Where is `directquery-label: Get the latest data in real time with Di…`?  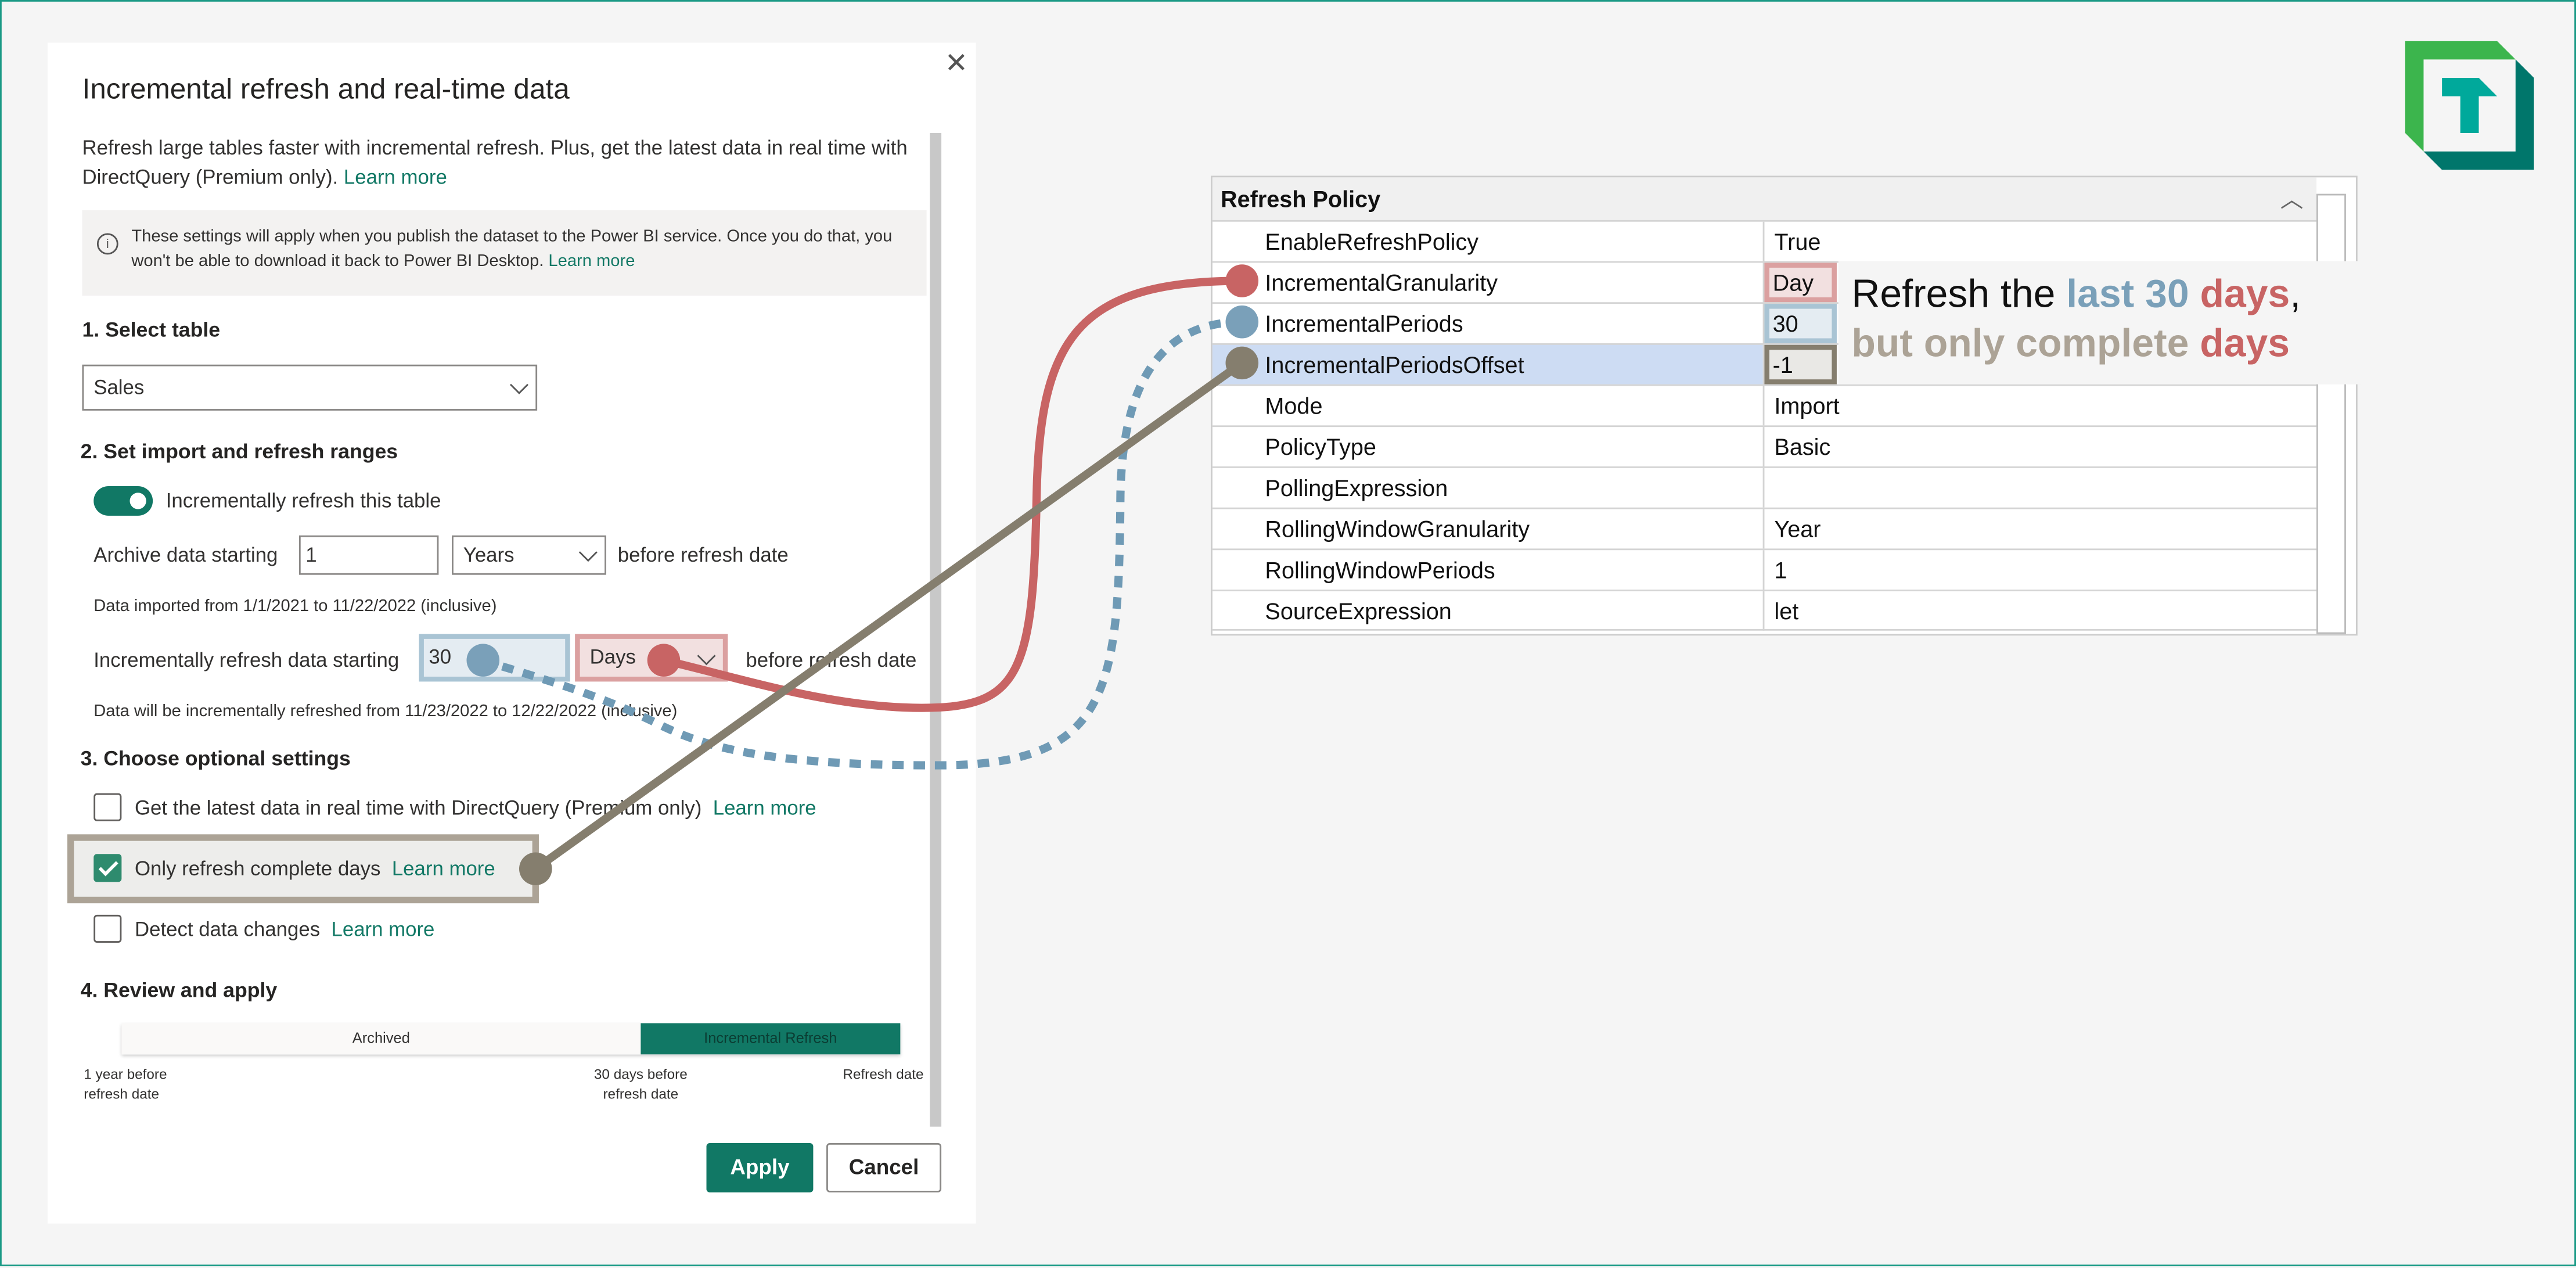
directquery-label: Get the latest data in real time with Di… is located at coordinates (418, 808).